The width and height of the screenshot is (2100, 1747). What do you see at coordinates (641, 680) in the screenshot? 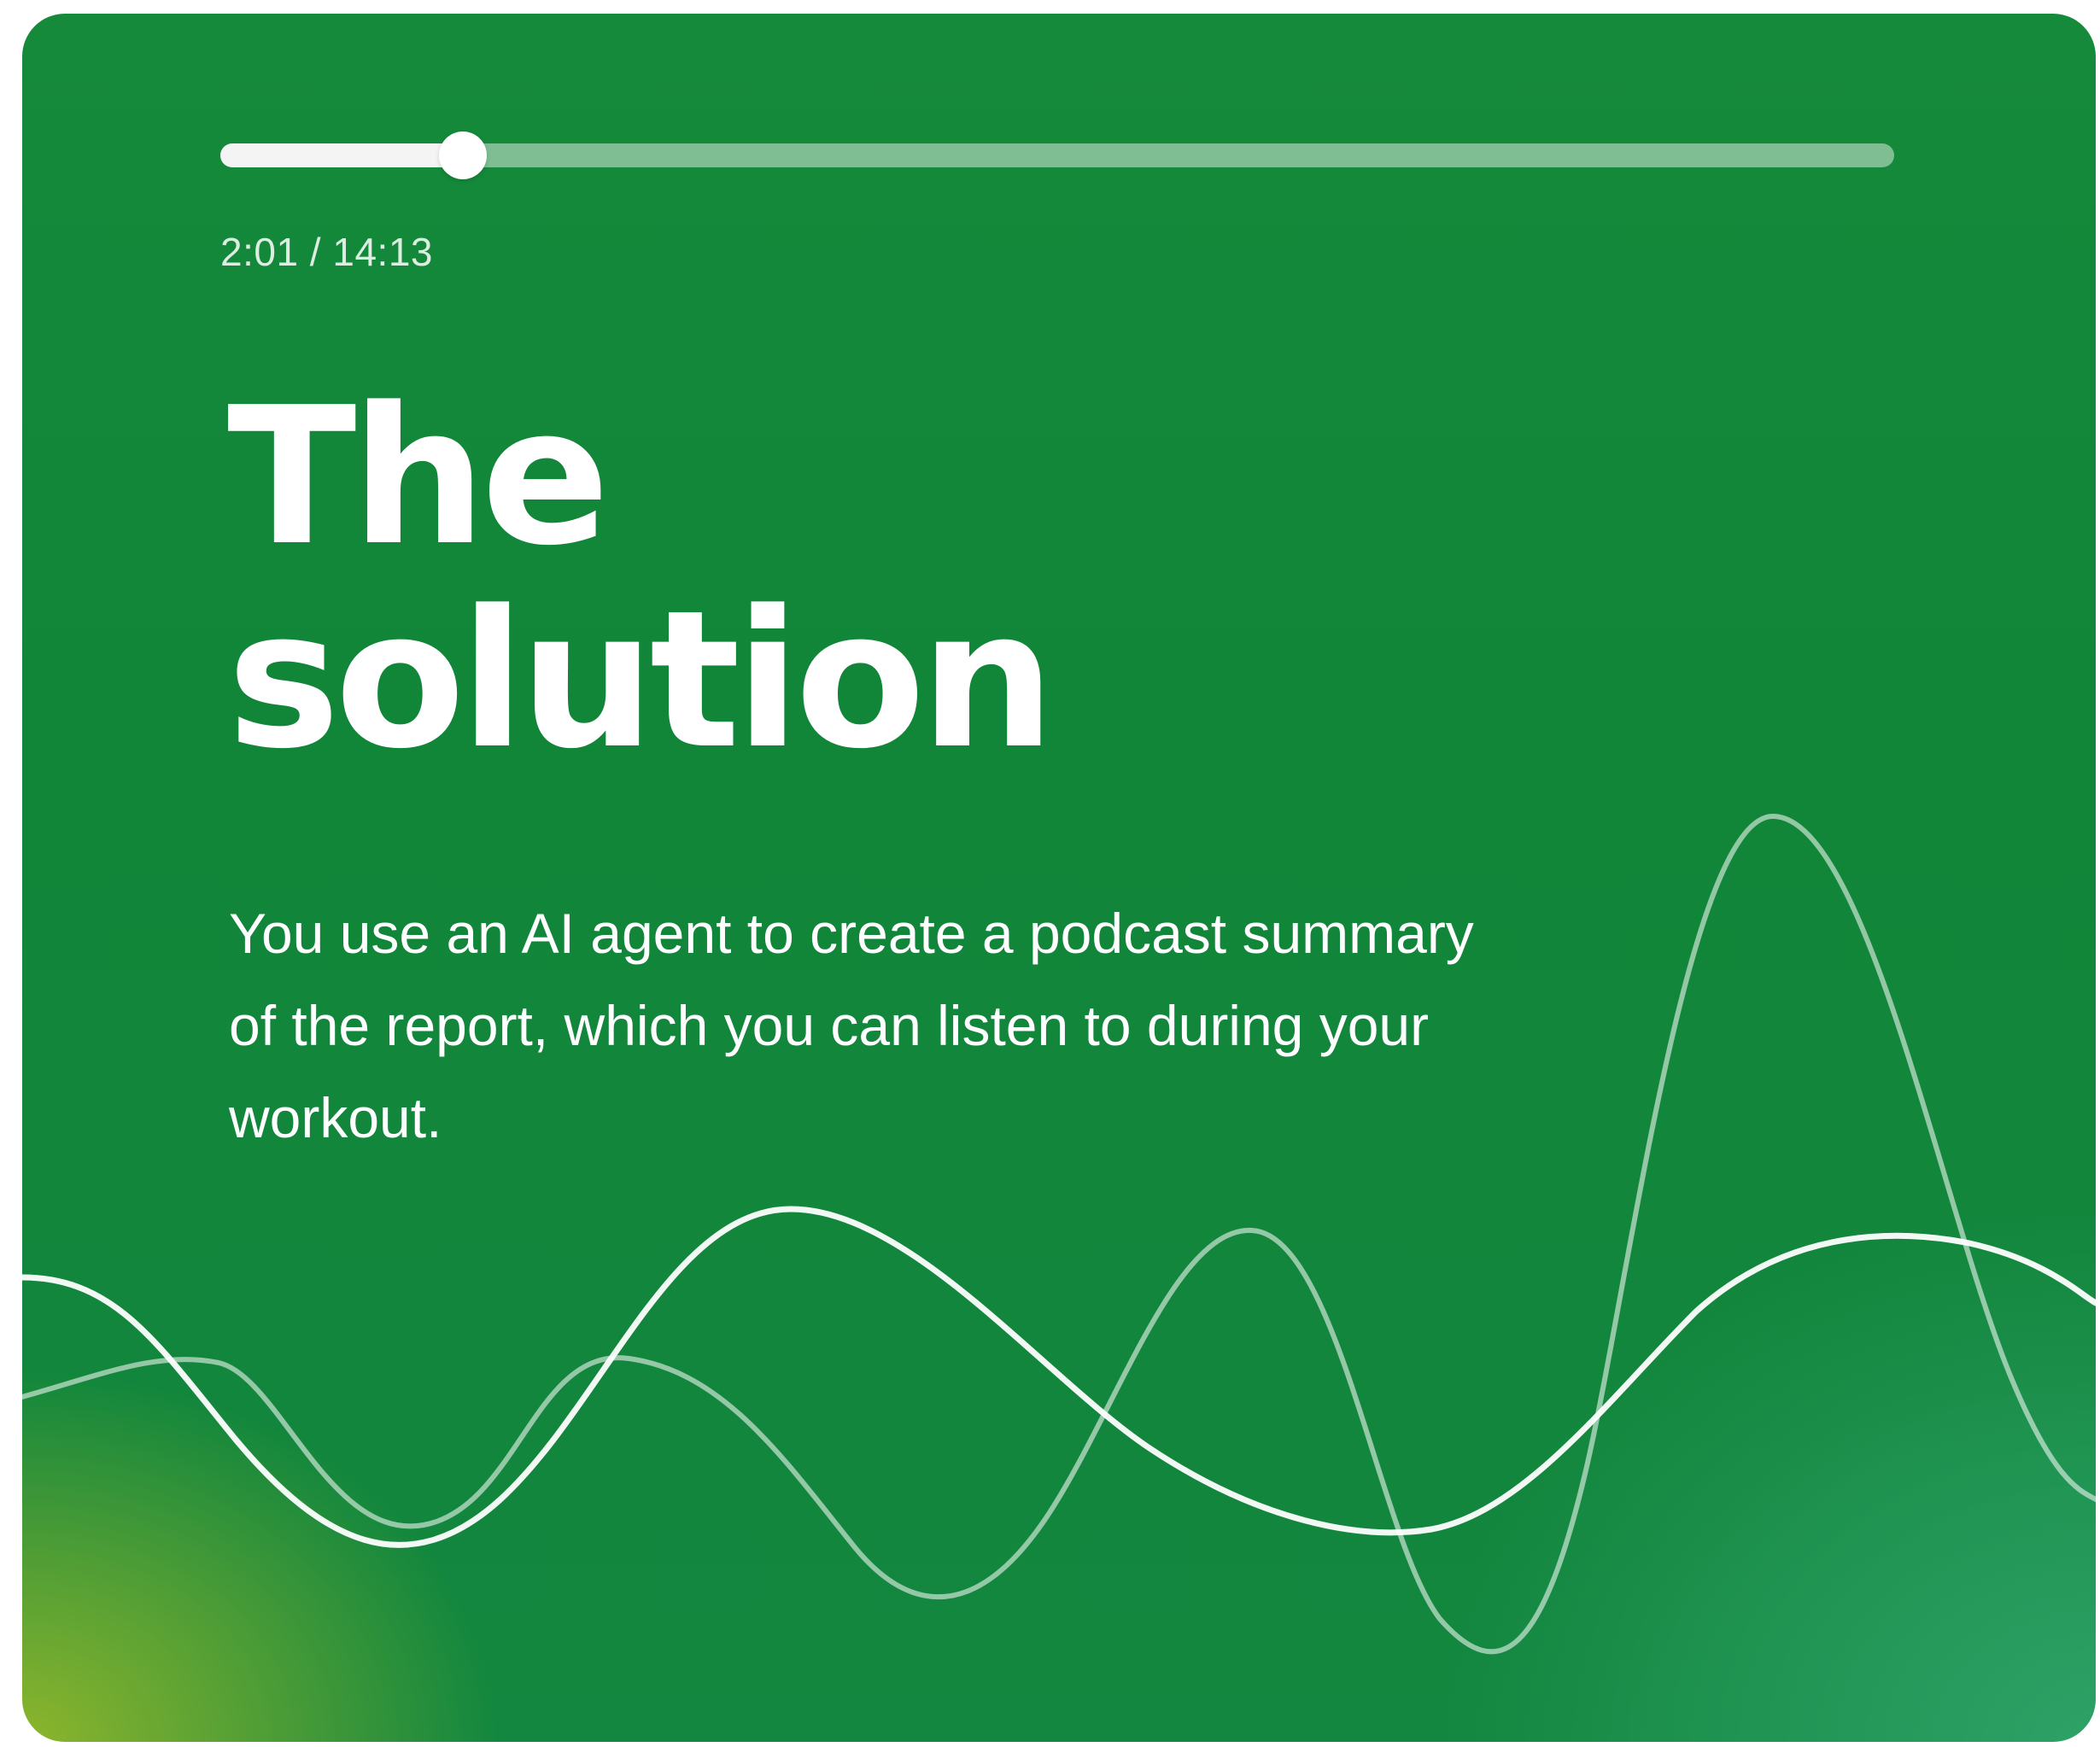
I see `slide-title-line-2: solution` at bounding box center [641, 680].